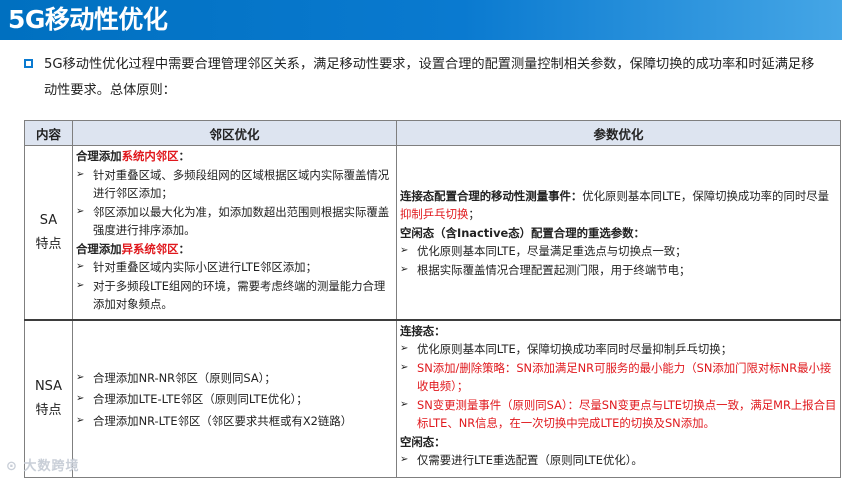  Describe the element at coordinates (88, 19) in the screenshot. I see `page-title: 5G移动性优化` at that location.